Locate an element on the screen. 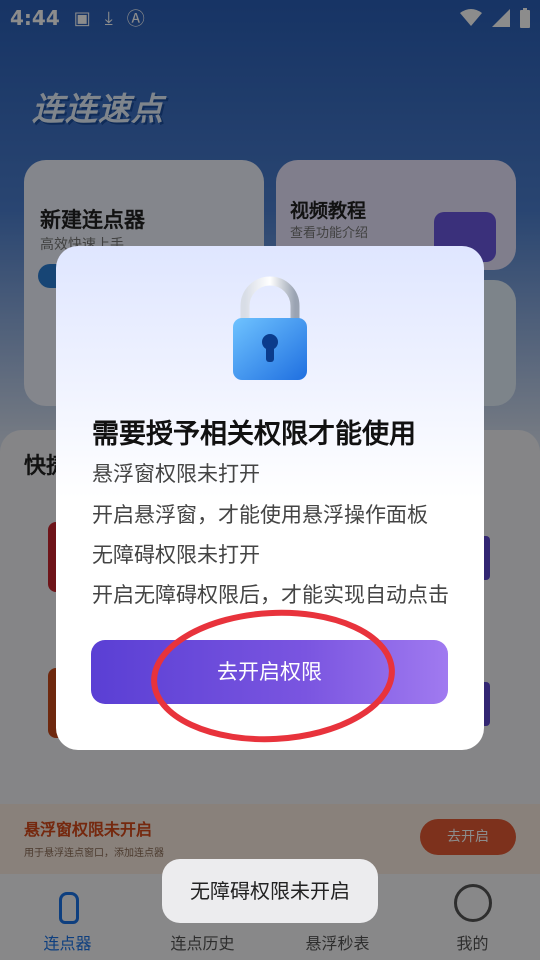  dialog-line: 无障碍权限未打开 is located at coordinates (176, 555).